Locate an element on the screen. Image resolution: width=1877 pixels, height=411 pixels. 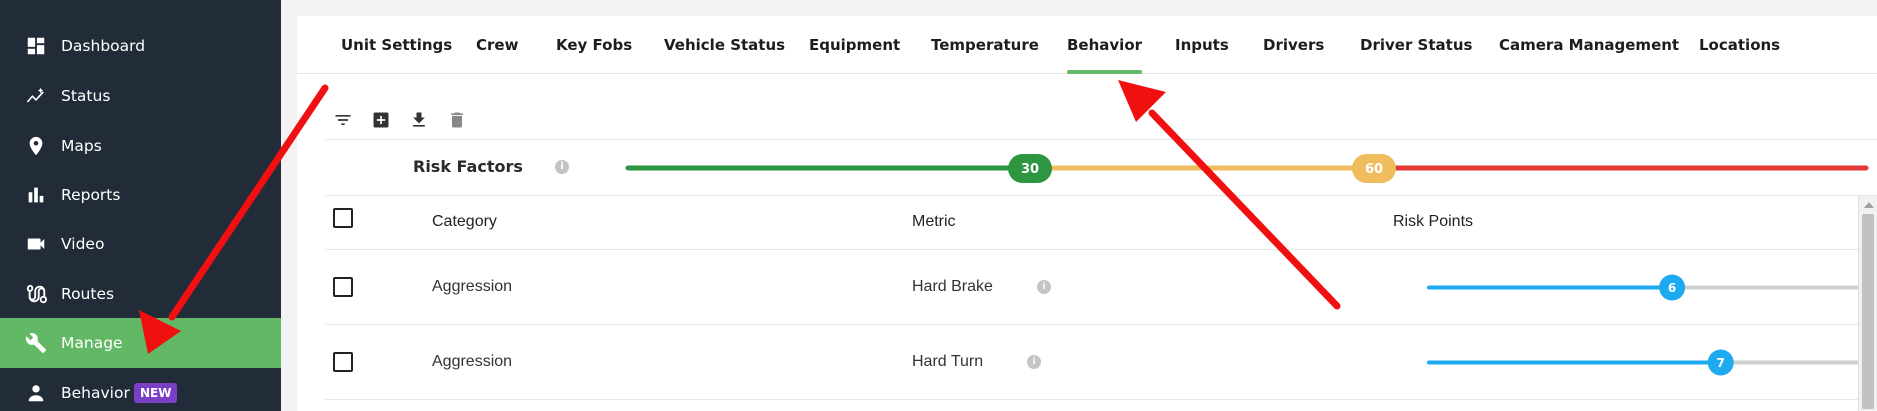
slider-value: 6 is located at coordinates (1672, 288).